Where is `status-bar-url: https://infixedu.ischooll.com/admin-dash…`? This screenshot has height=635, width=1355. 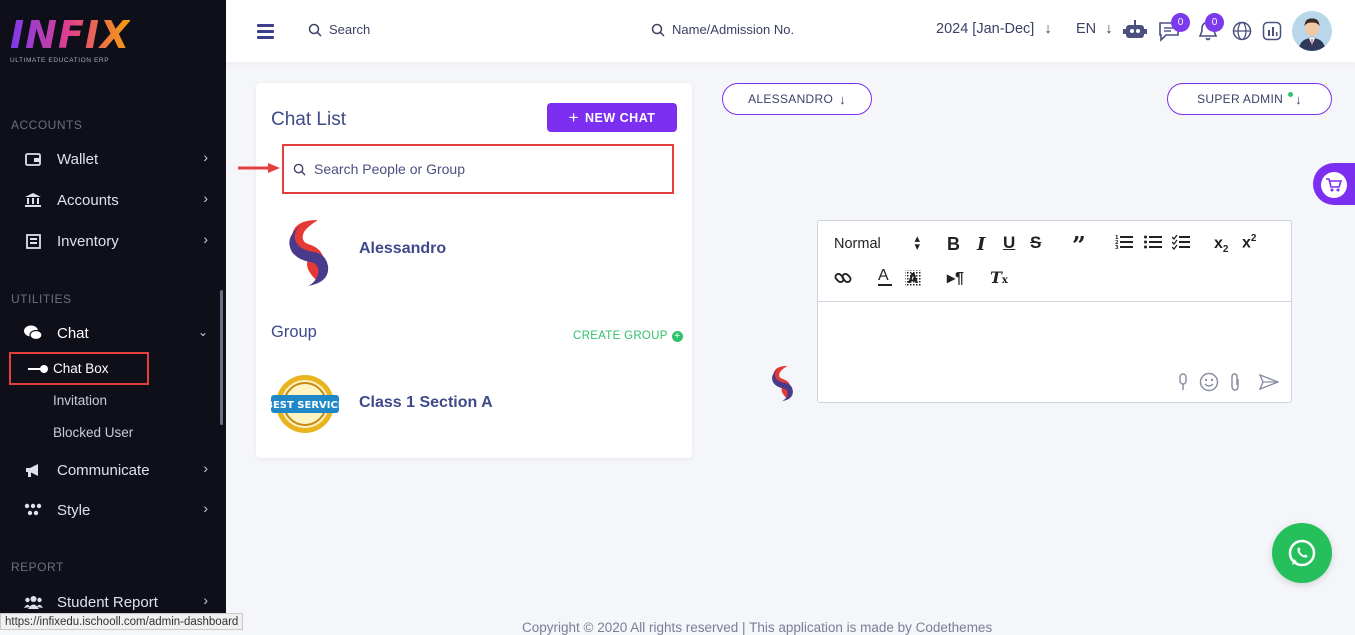 status-bar-url: https://infixedu.ischooll.com/admin-dash… is located at coordinates (122, 621).